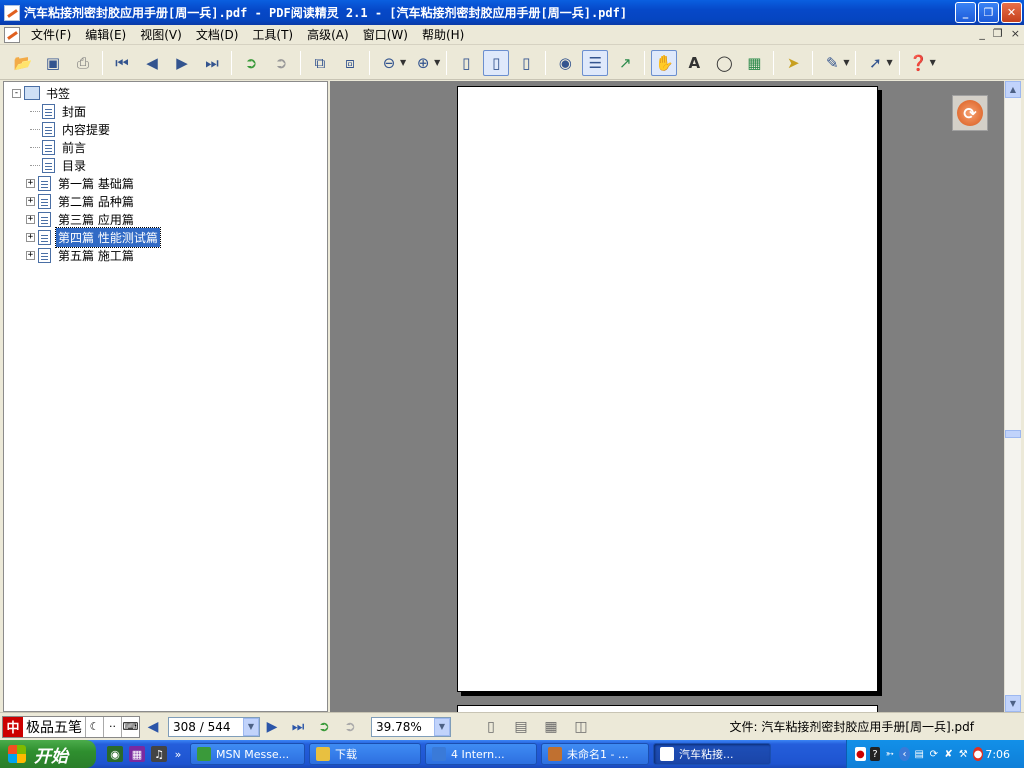 The width and height of the screenshot is (1024, 768). Describe the element at coordinates (875, 754) in the screenshot. I see `tray-help-icon: ?` at that location.